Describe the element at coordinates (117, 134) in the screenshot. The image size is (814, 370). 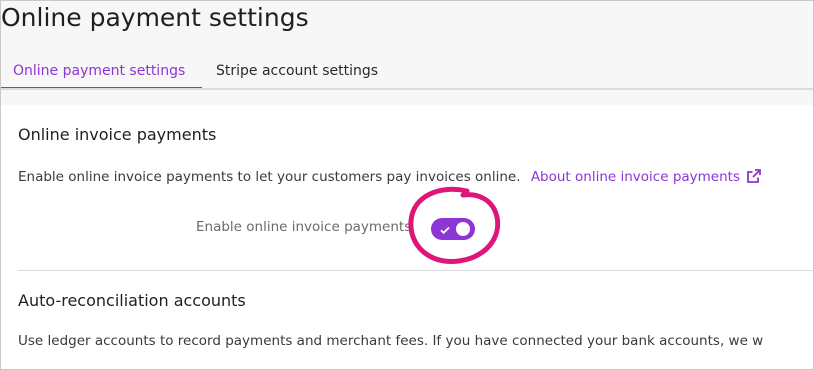
I see `online-invoice-title: Online invoice payments` at that location.